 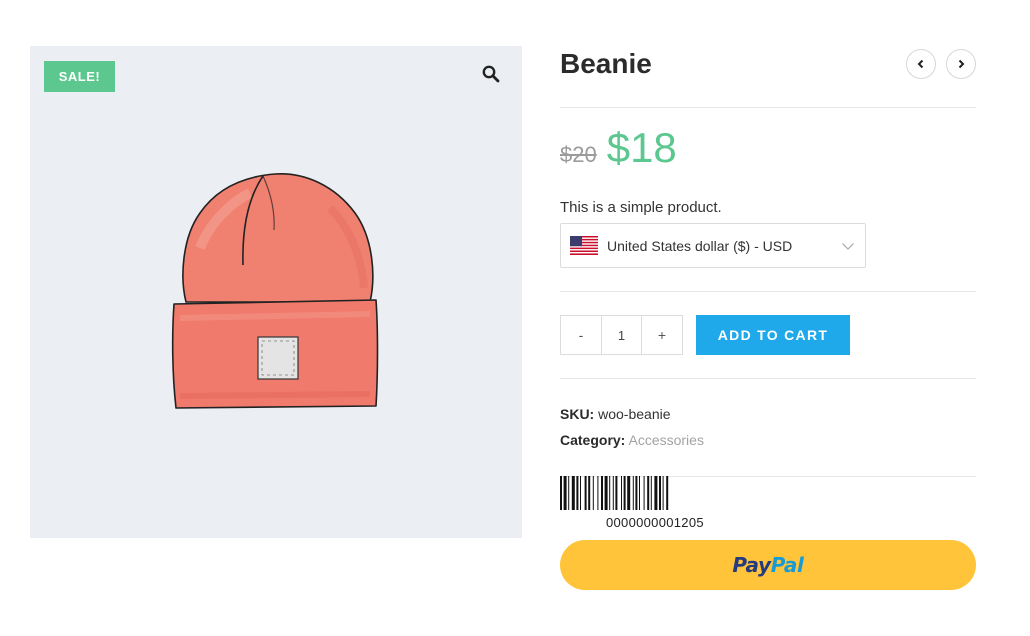 I want to click on chevron-down-icon, so click(x=848, y=246).